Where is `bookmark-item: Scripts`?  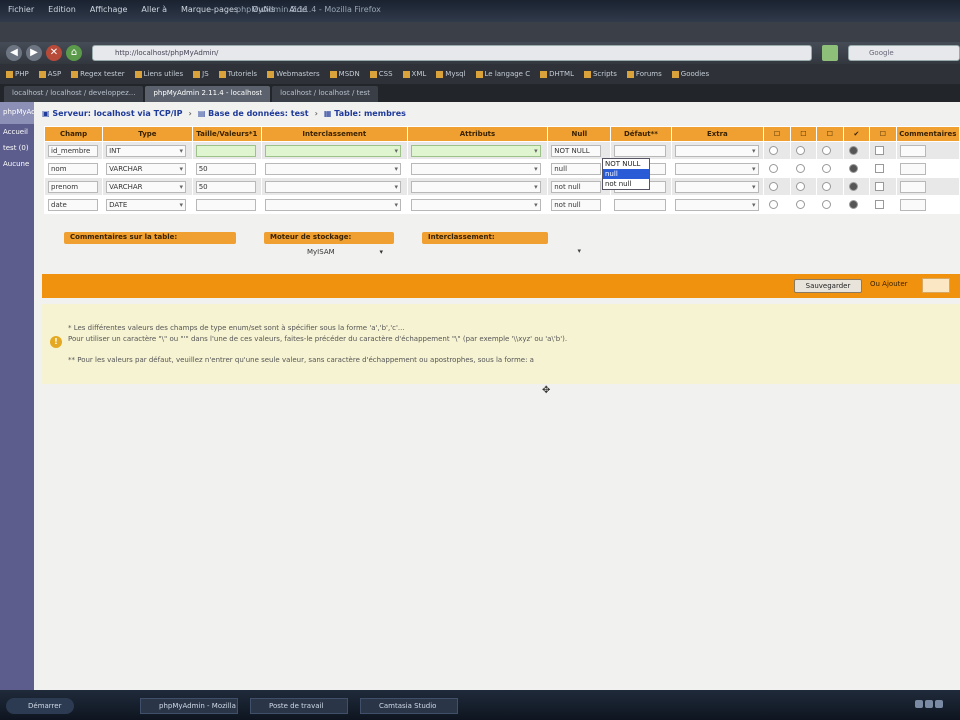
bookmark-item: Scripts is located at coordinates (600, 74).